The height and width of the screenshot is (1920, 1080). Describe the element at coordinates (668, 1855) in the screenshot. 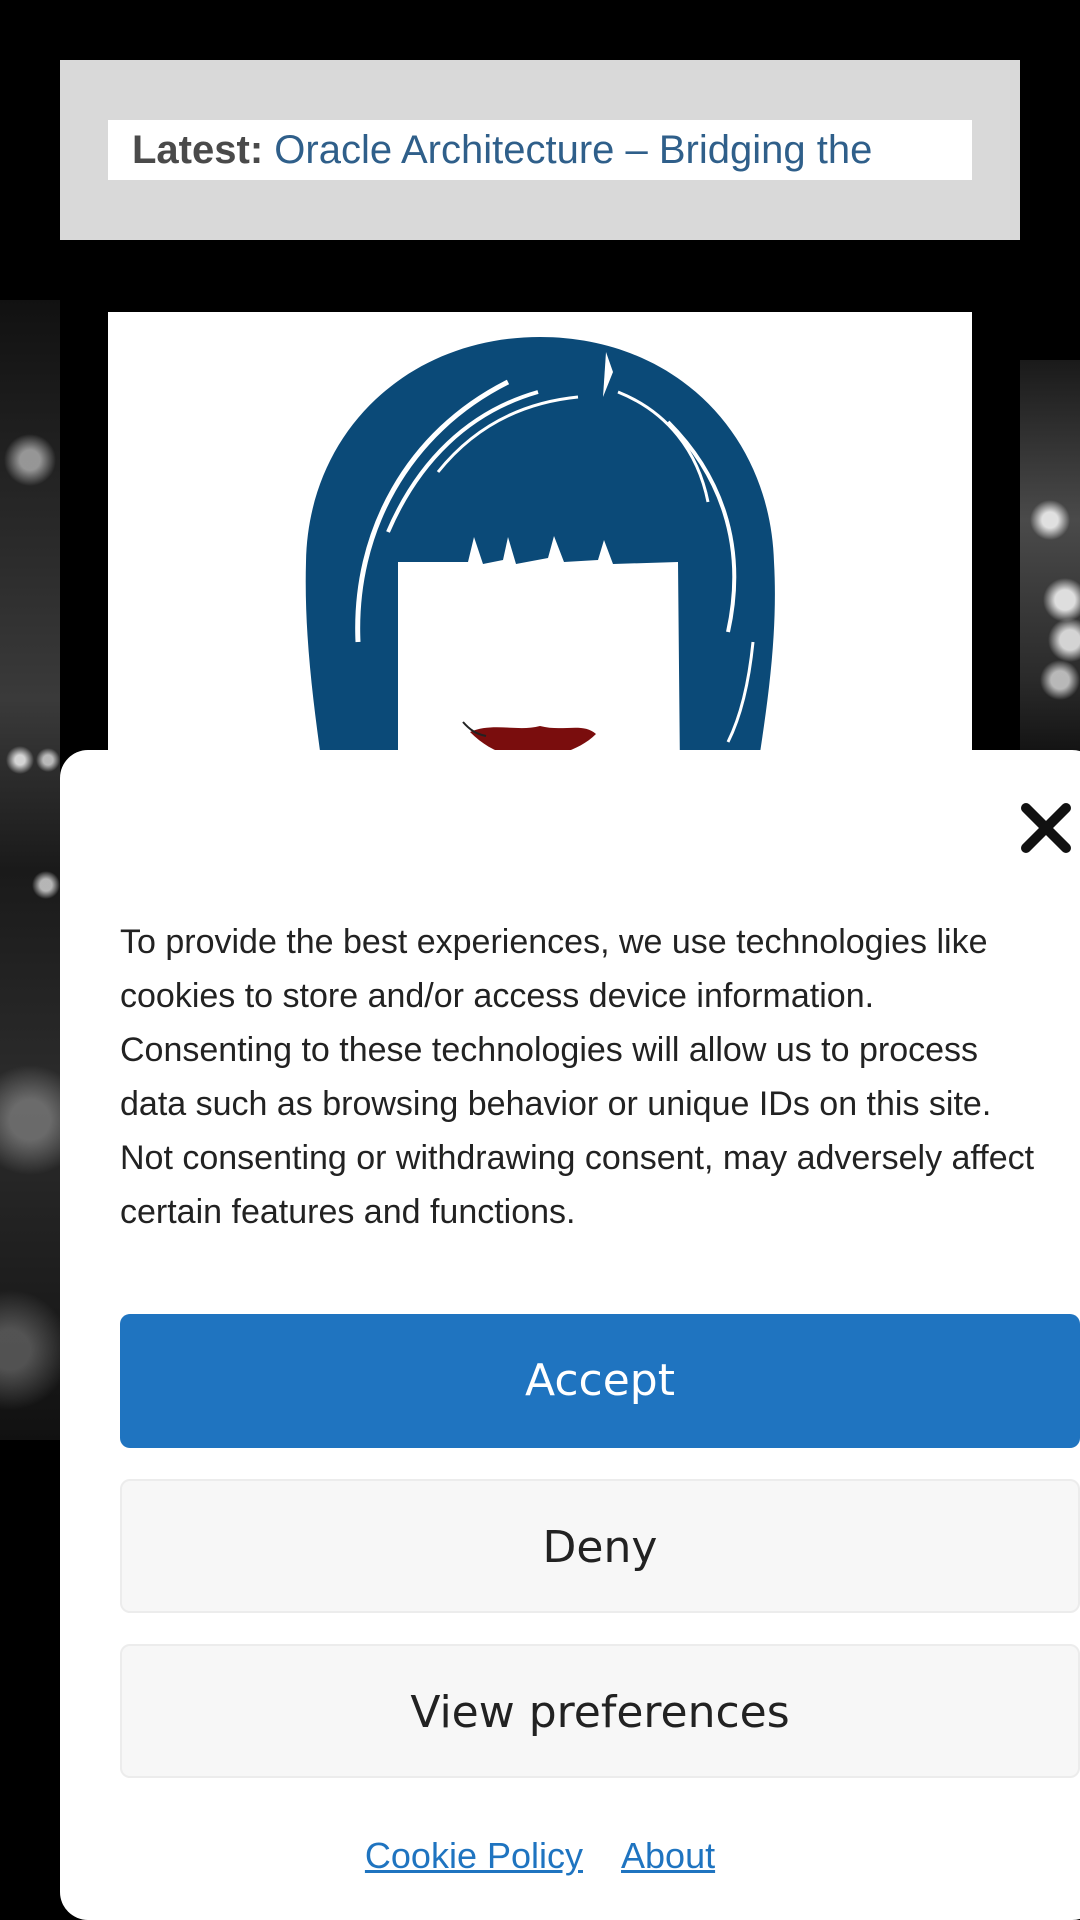

I see `about-link: About` at that location.